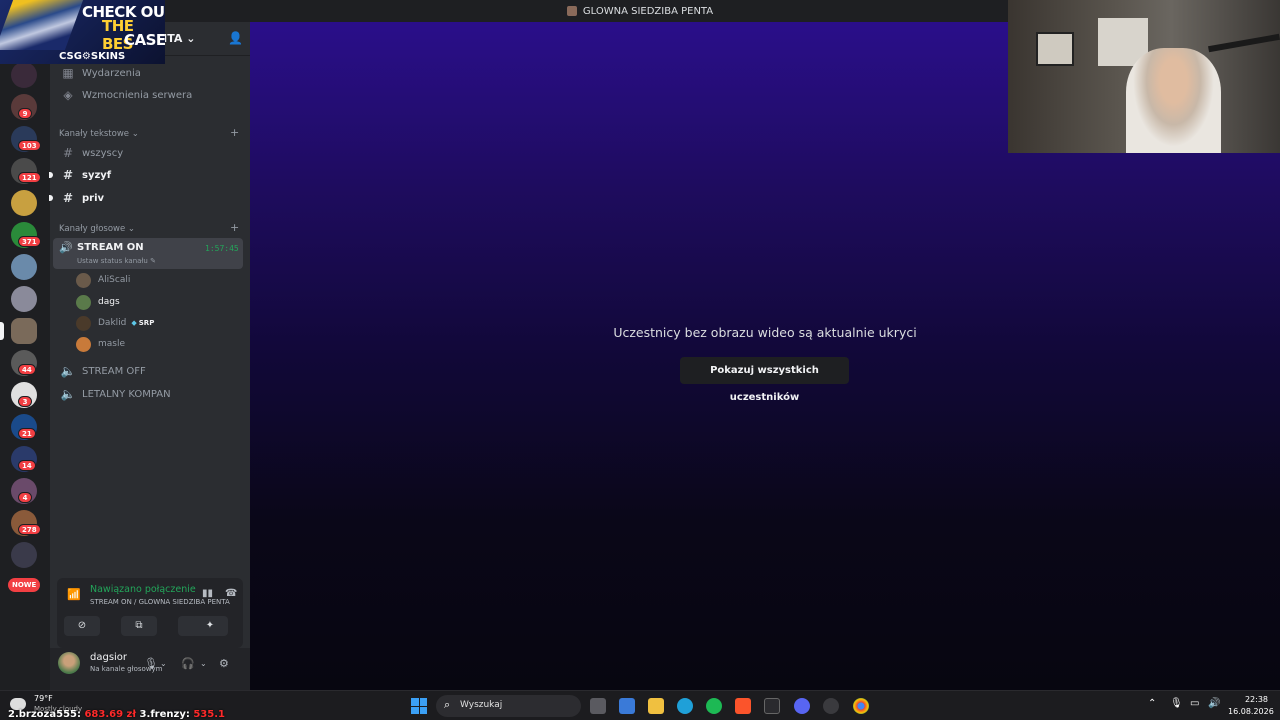  I want to click on add-text-channel-button: +, so click(234, 132).